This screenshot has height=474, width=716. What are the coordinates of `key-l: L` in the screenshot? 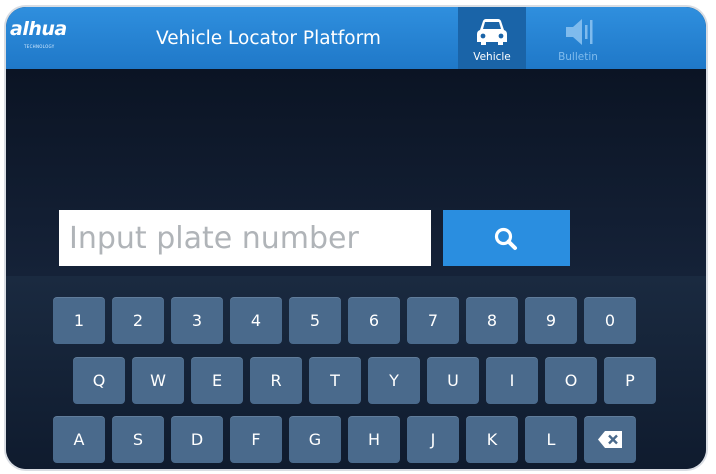 It's located at (551, 439).